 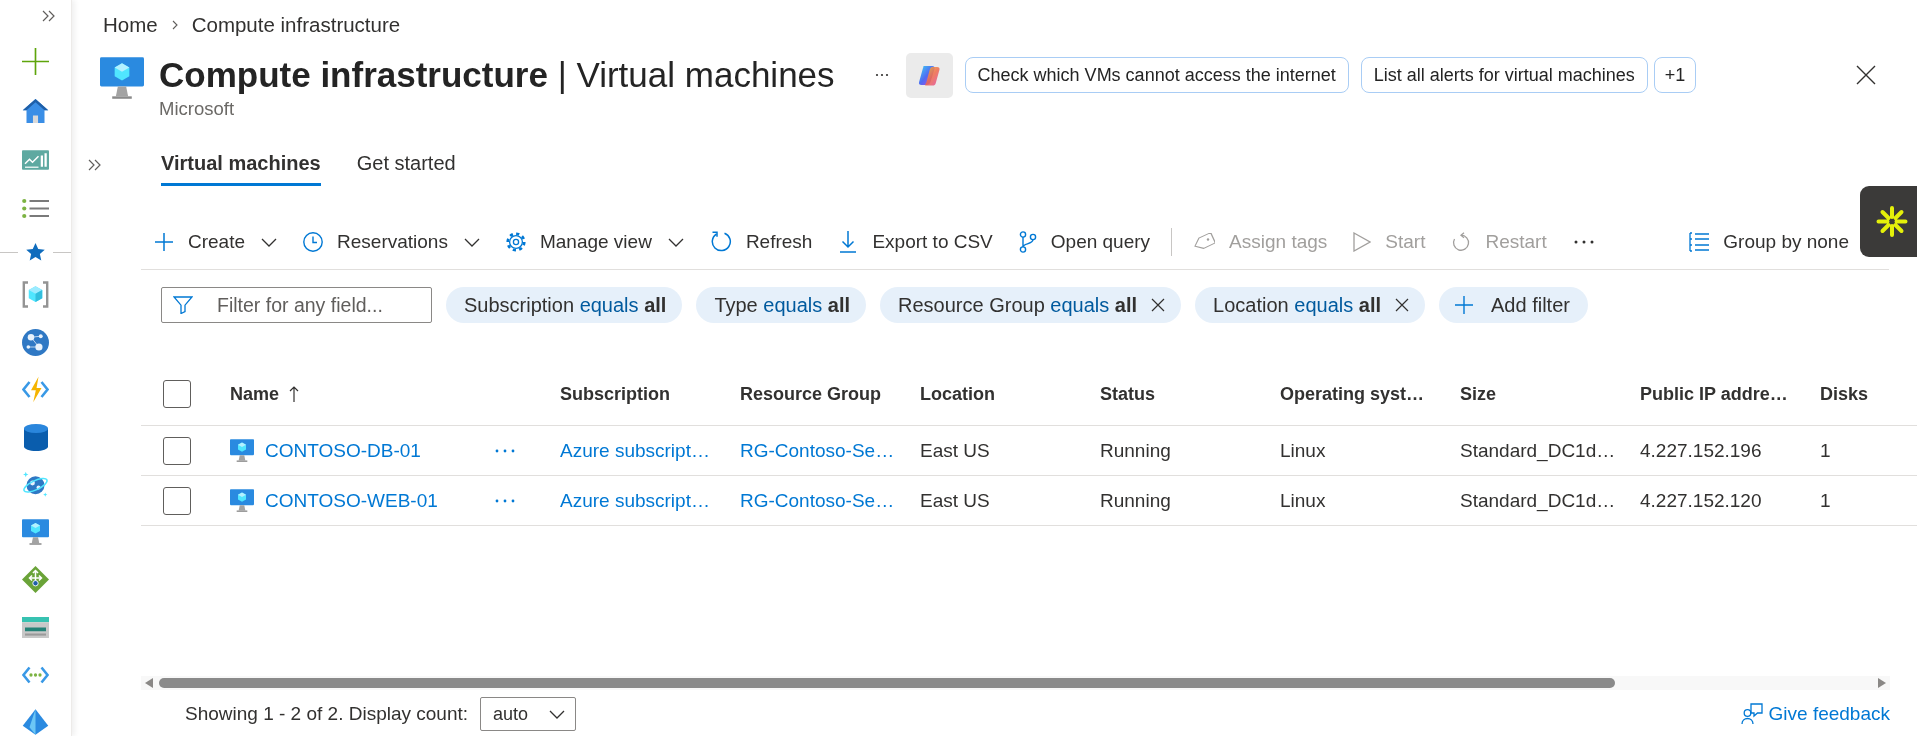 I want to click on paging-summary: Showing 1 - 2 of 2. Display count:, so click(x=327, y=714).